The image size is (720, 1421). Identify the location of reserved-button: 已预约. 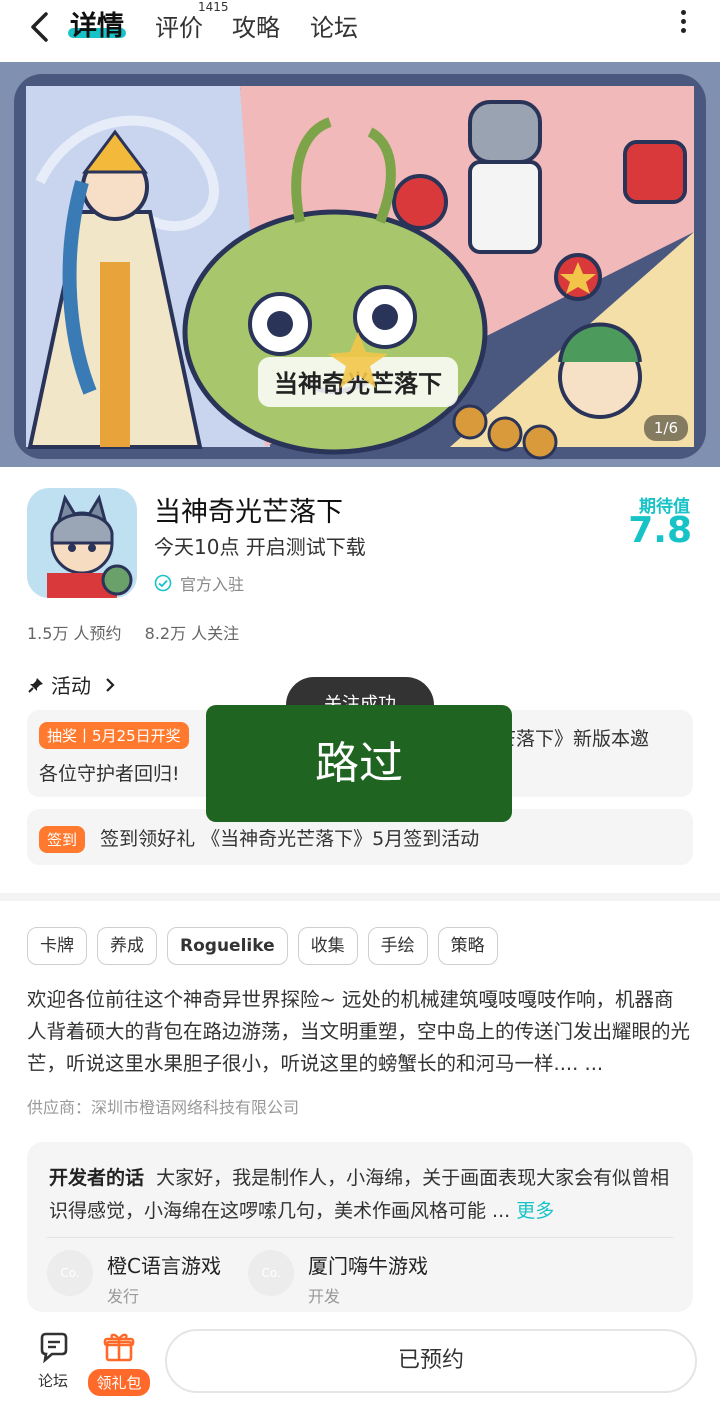
(431, 1361).